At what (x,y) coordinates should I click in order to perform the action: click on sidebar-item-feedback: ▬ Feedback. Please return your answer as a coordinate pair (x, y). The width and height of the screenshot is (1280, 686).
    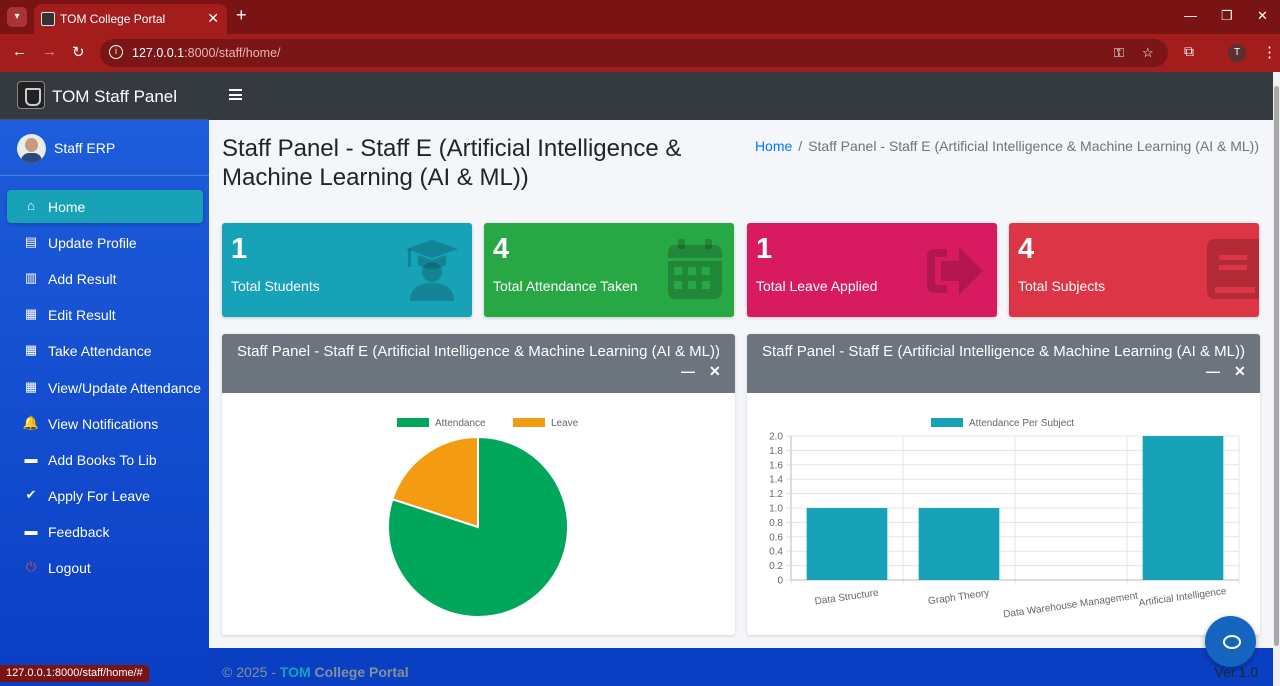
    Looking at the image, I should click on (105, 531).